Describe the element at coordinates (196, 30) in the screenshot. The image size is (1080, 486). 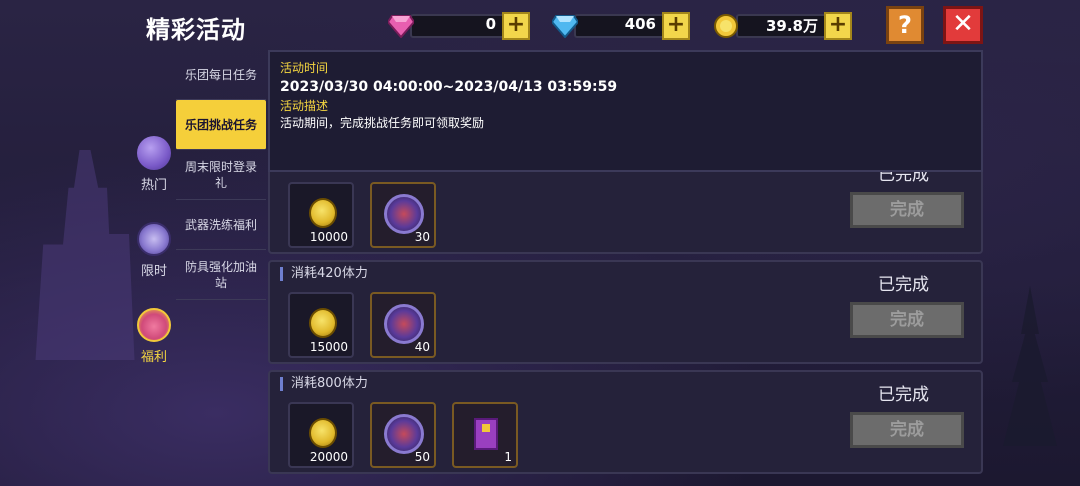
I see `page-title: 精彩活动` at that location.